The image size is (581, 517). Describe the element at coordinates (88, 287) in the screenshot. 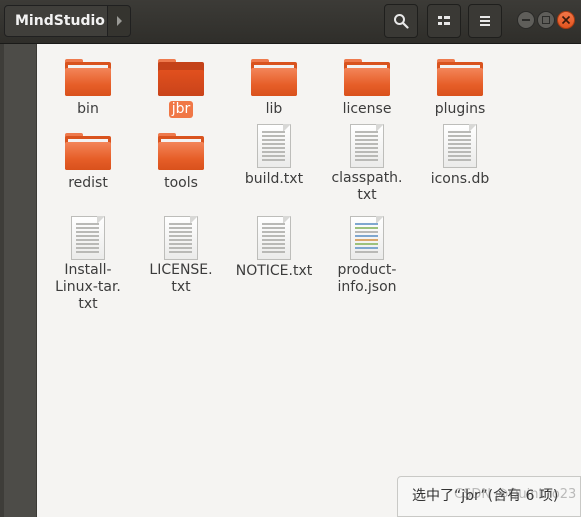

I see `item-label: Install- Linux-tar. txt` at that location.